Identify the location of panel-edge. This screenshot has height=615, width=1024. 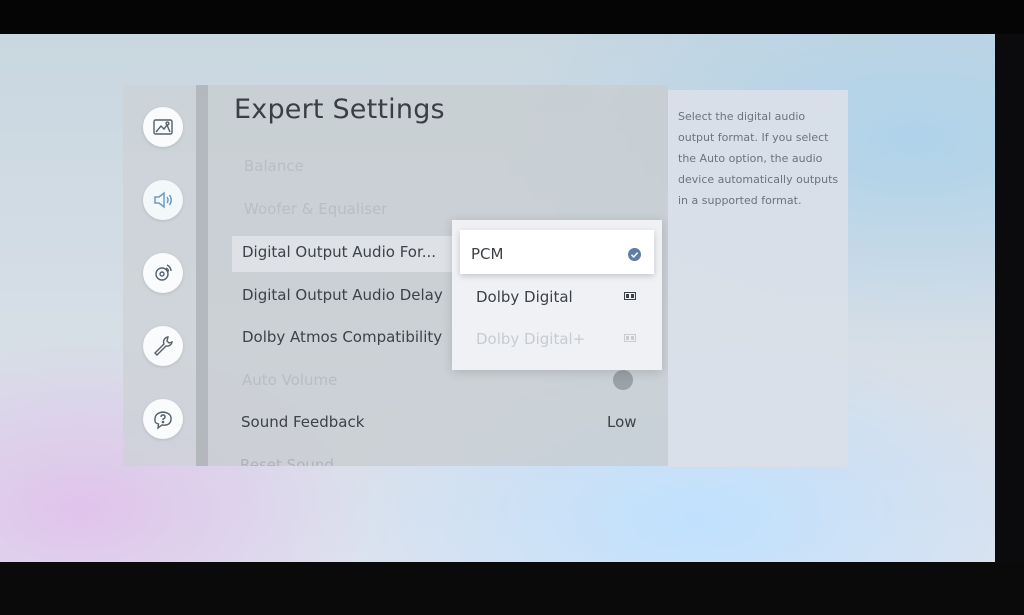
(202, 275).